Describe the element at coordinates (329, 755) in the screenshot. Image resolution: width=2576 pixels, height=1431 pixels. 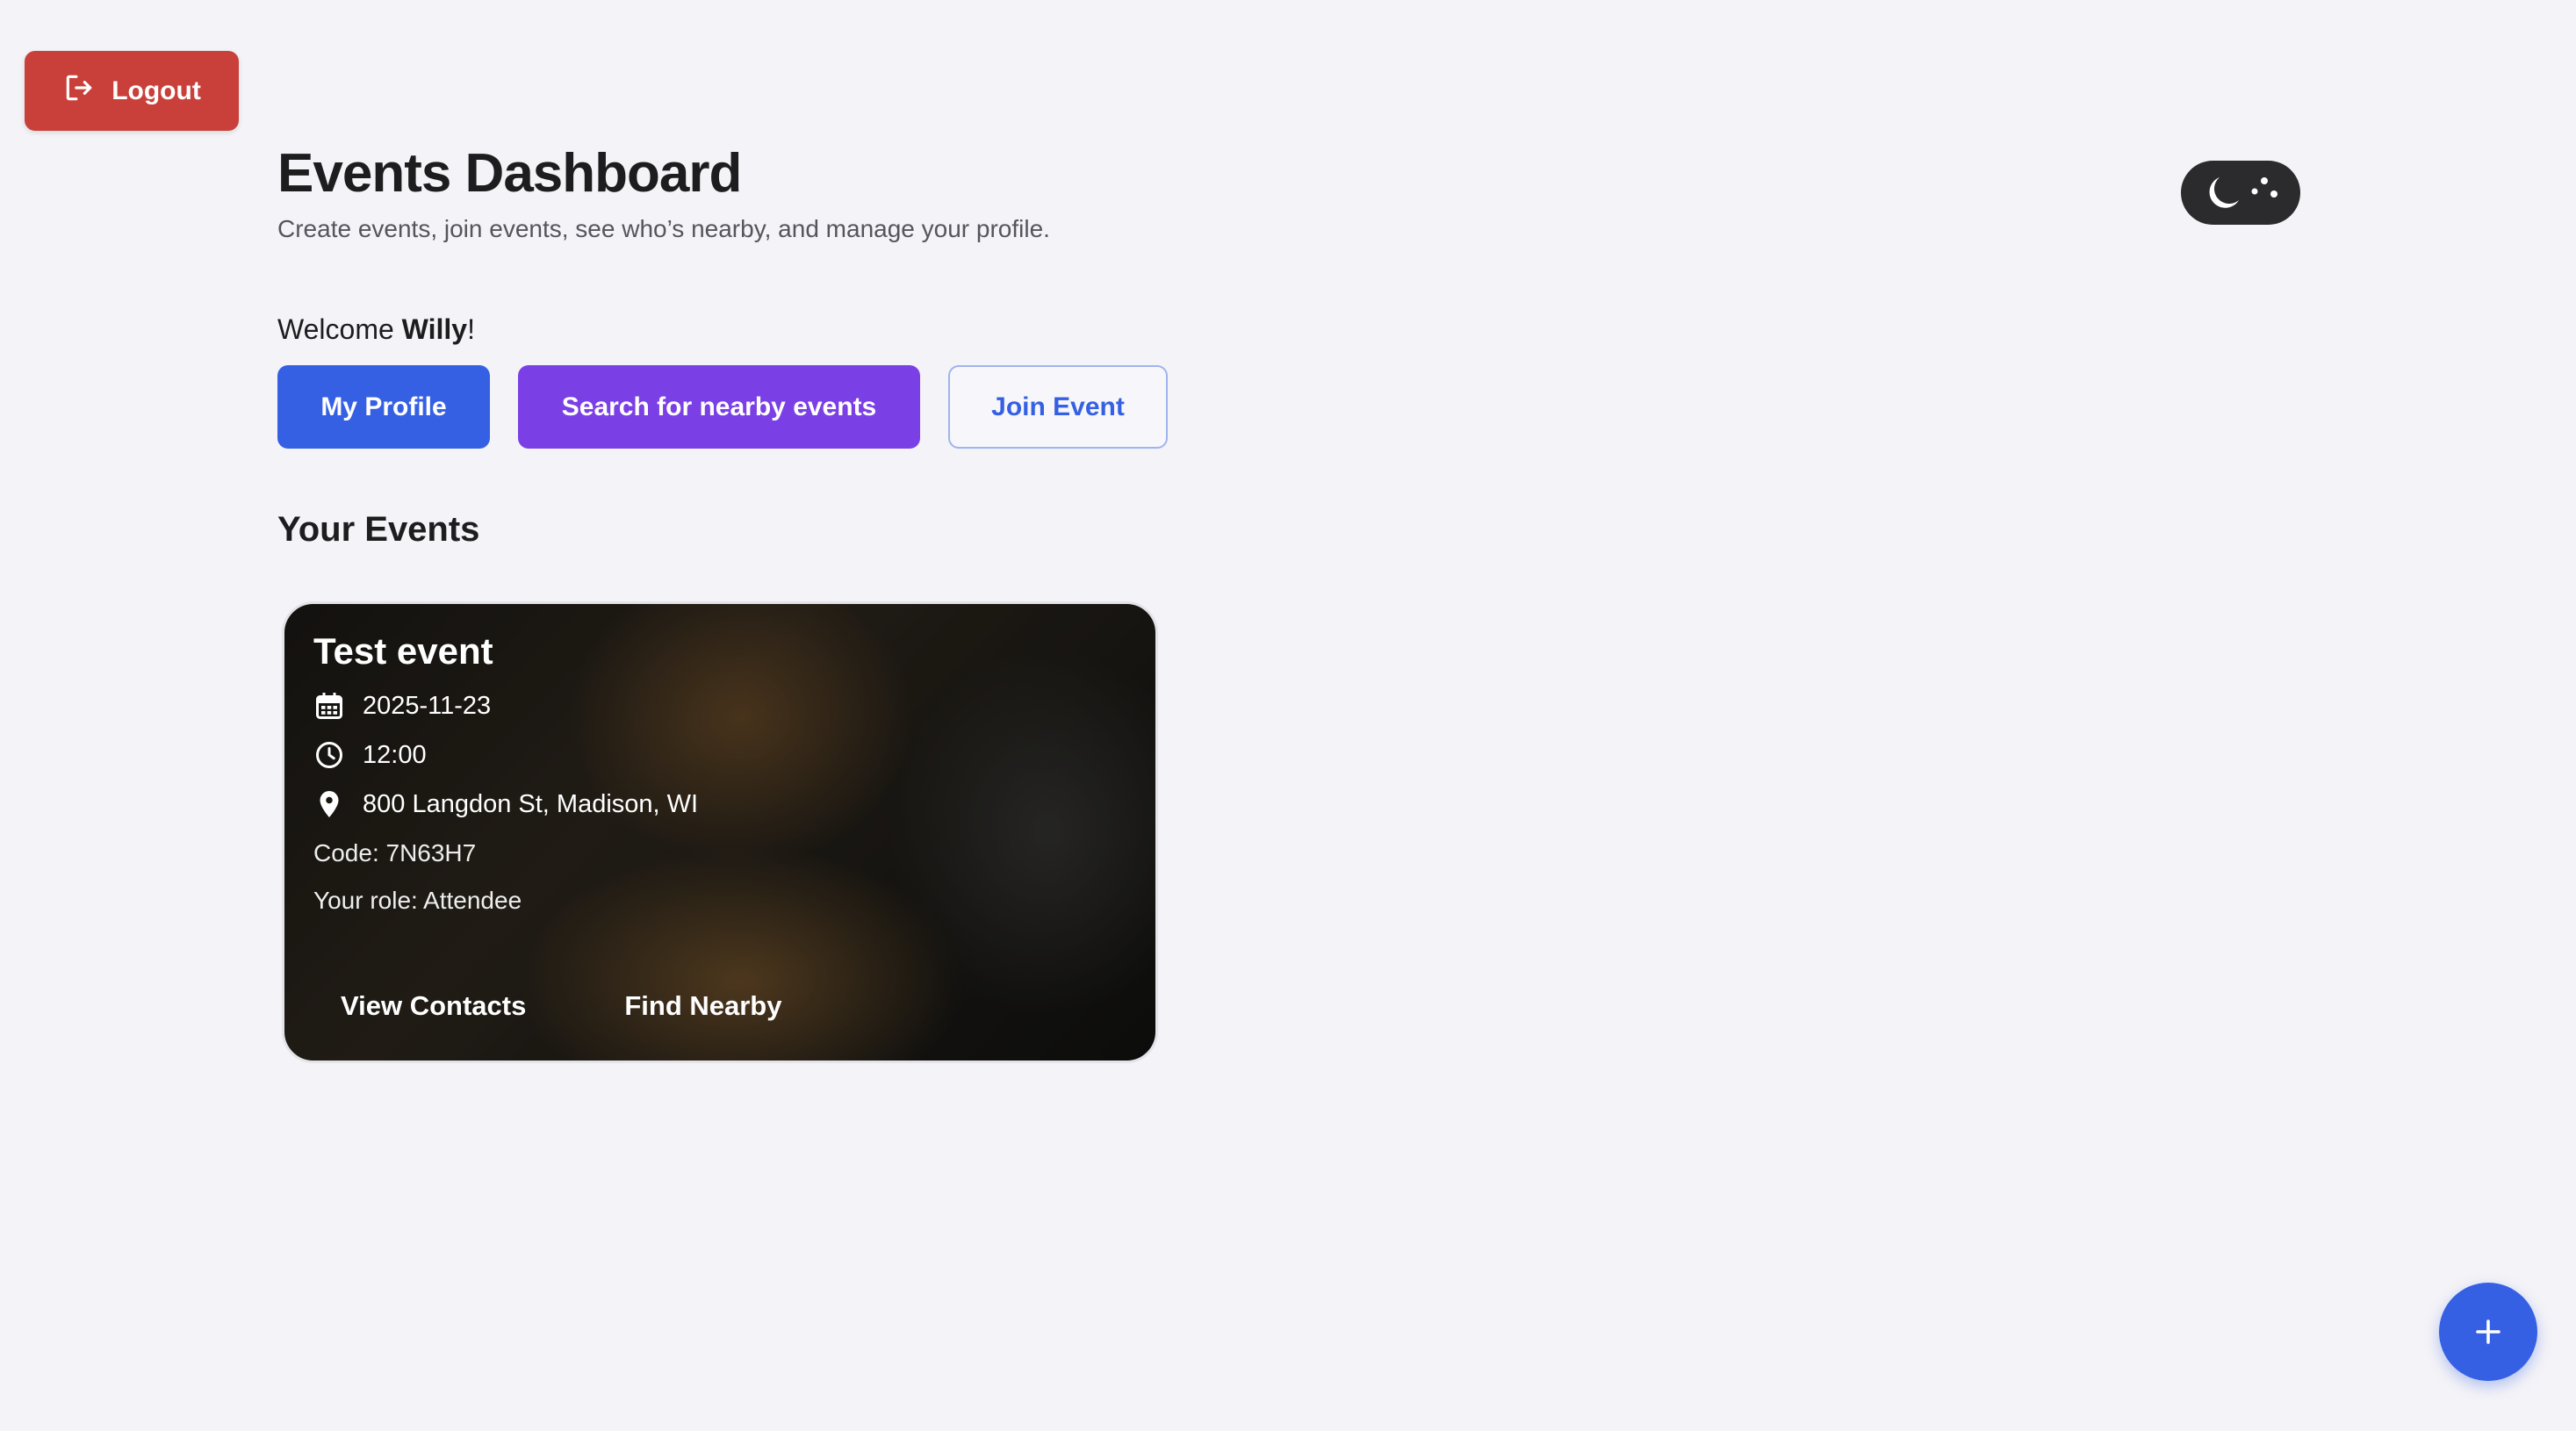
I see `clock-icon` at that location.